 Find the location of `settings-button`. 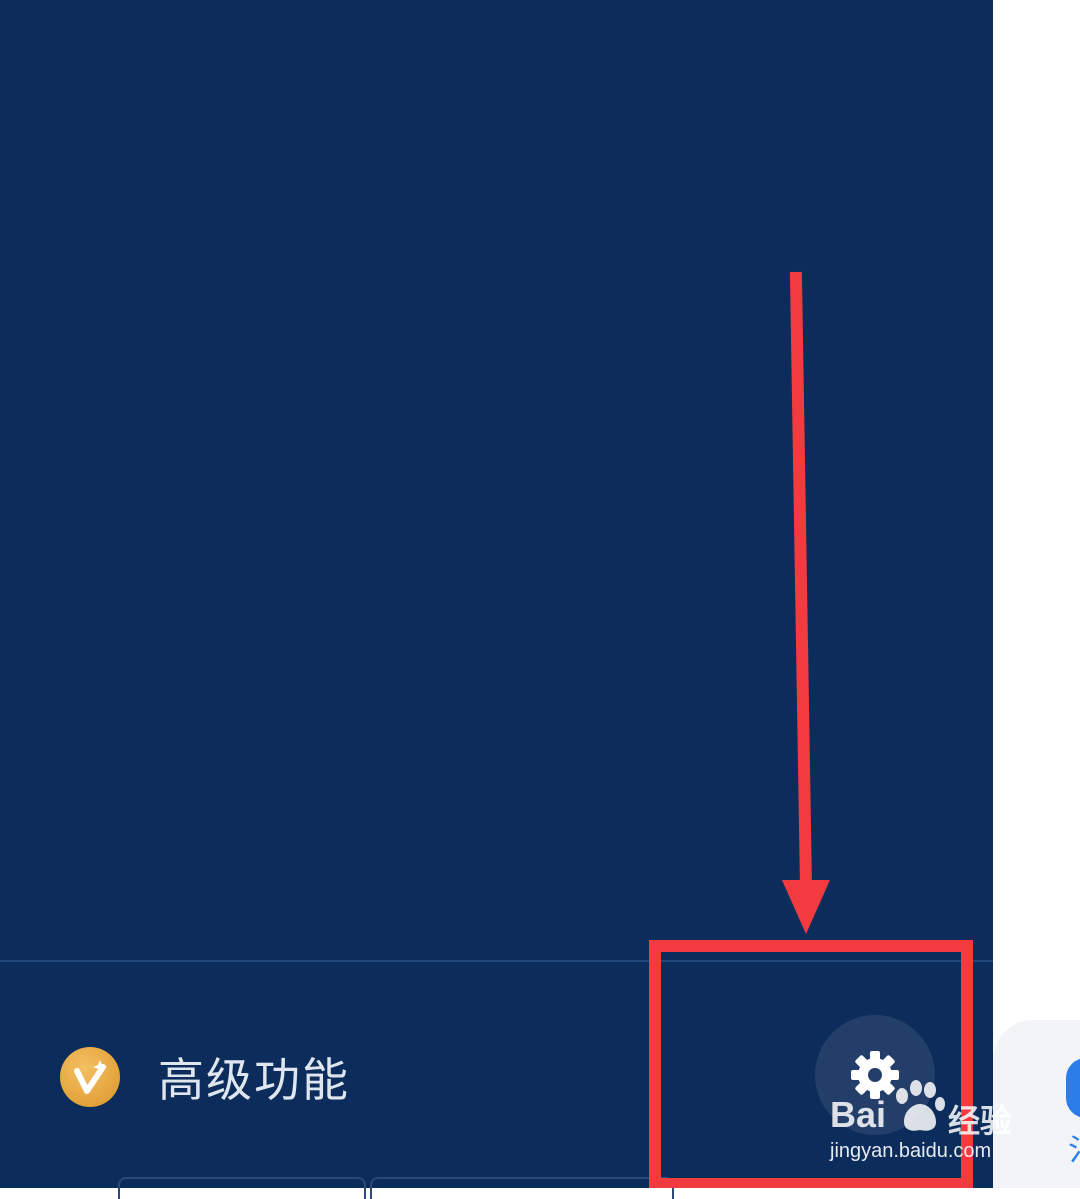

settings-button is located at coordinates (875, 1075).